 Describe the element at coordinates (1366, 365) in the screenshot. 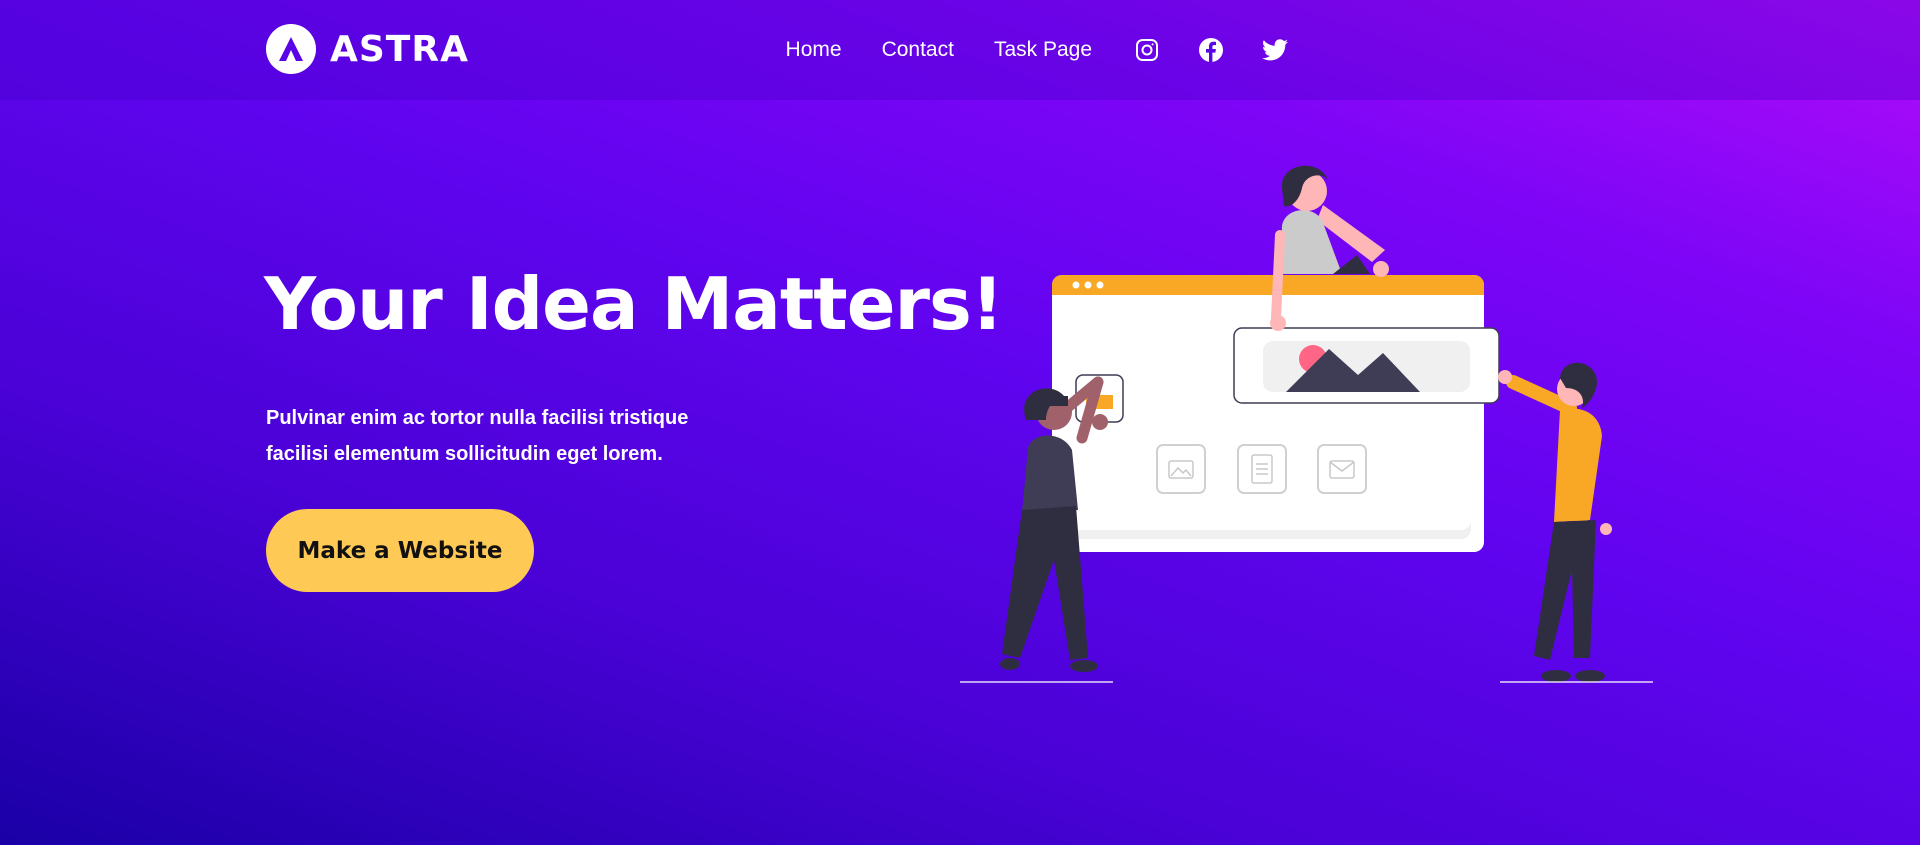

I see `image-card-illustration` at that location.